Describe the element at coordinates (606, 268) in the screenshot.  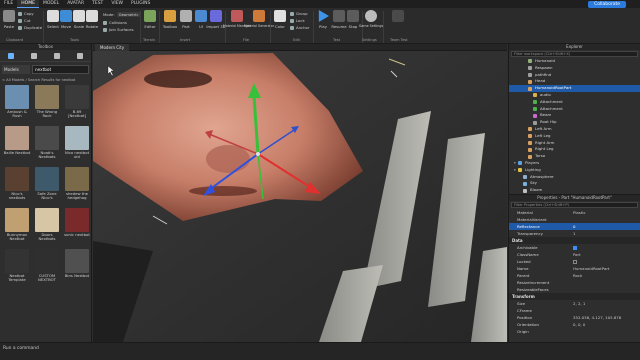
I see `property-value: HumanoidRootPart` at that location.